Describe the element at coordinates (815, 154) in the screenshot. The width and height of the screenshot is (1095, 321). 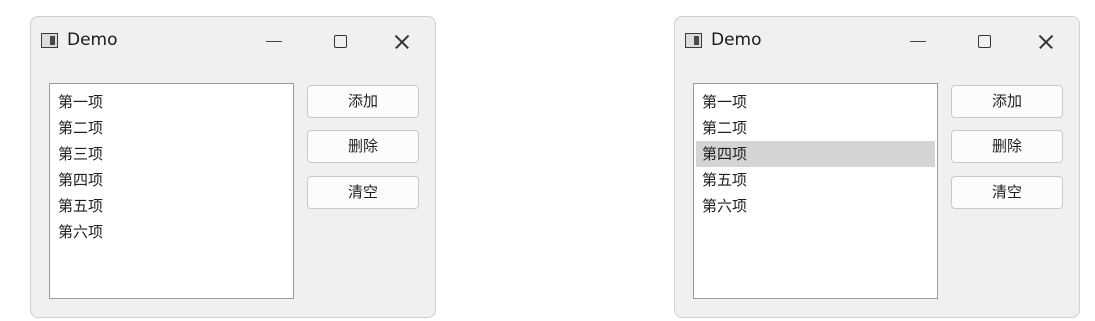
I see `list-item-selected: 第四项` at that location.